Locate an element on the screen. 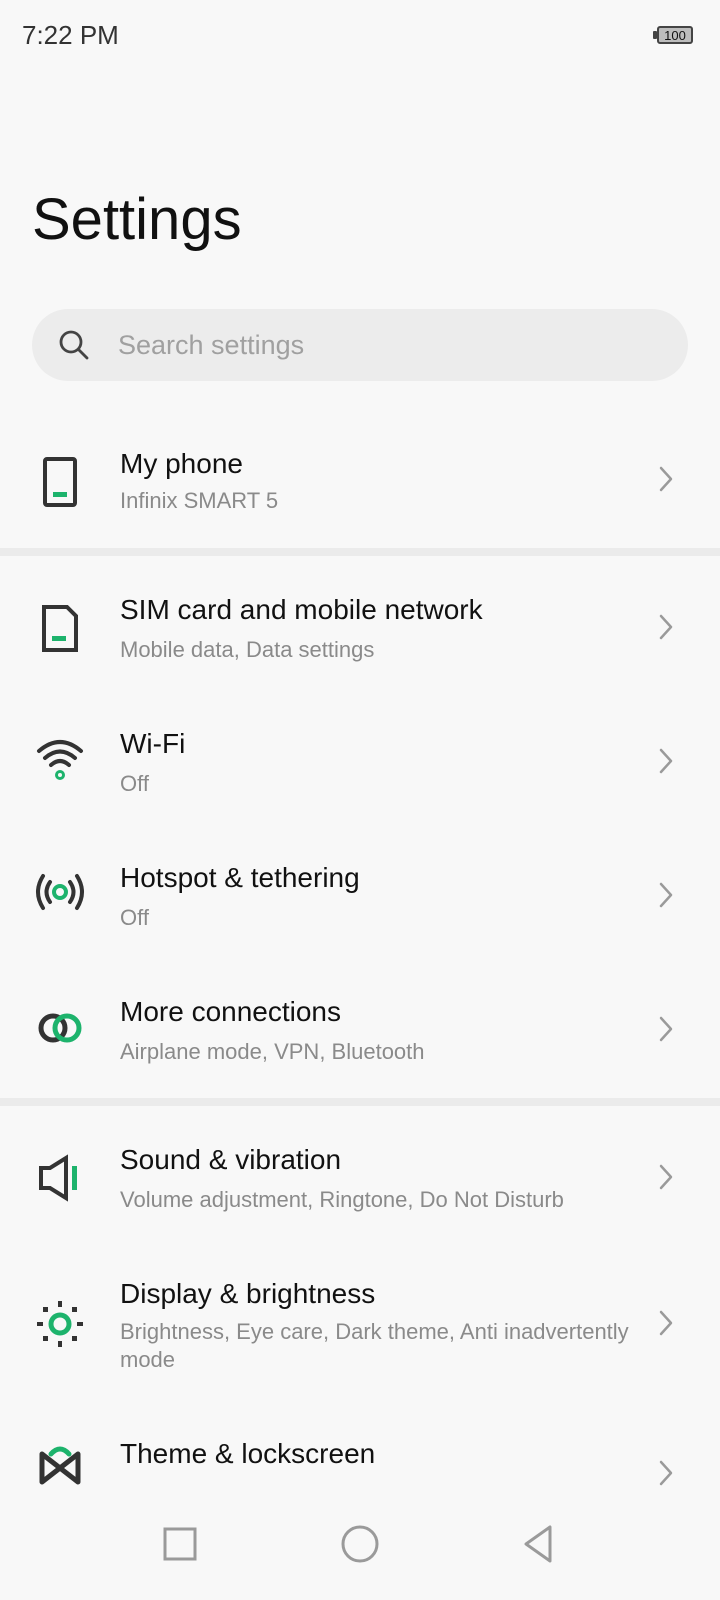 This screenshot has width=720, height=1600. item-subtitle: Airplane mode, VPN, Bluetooth is located at coordinates (272, 1051).